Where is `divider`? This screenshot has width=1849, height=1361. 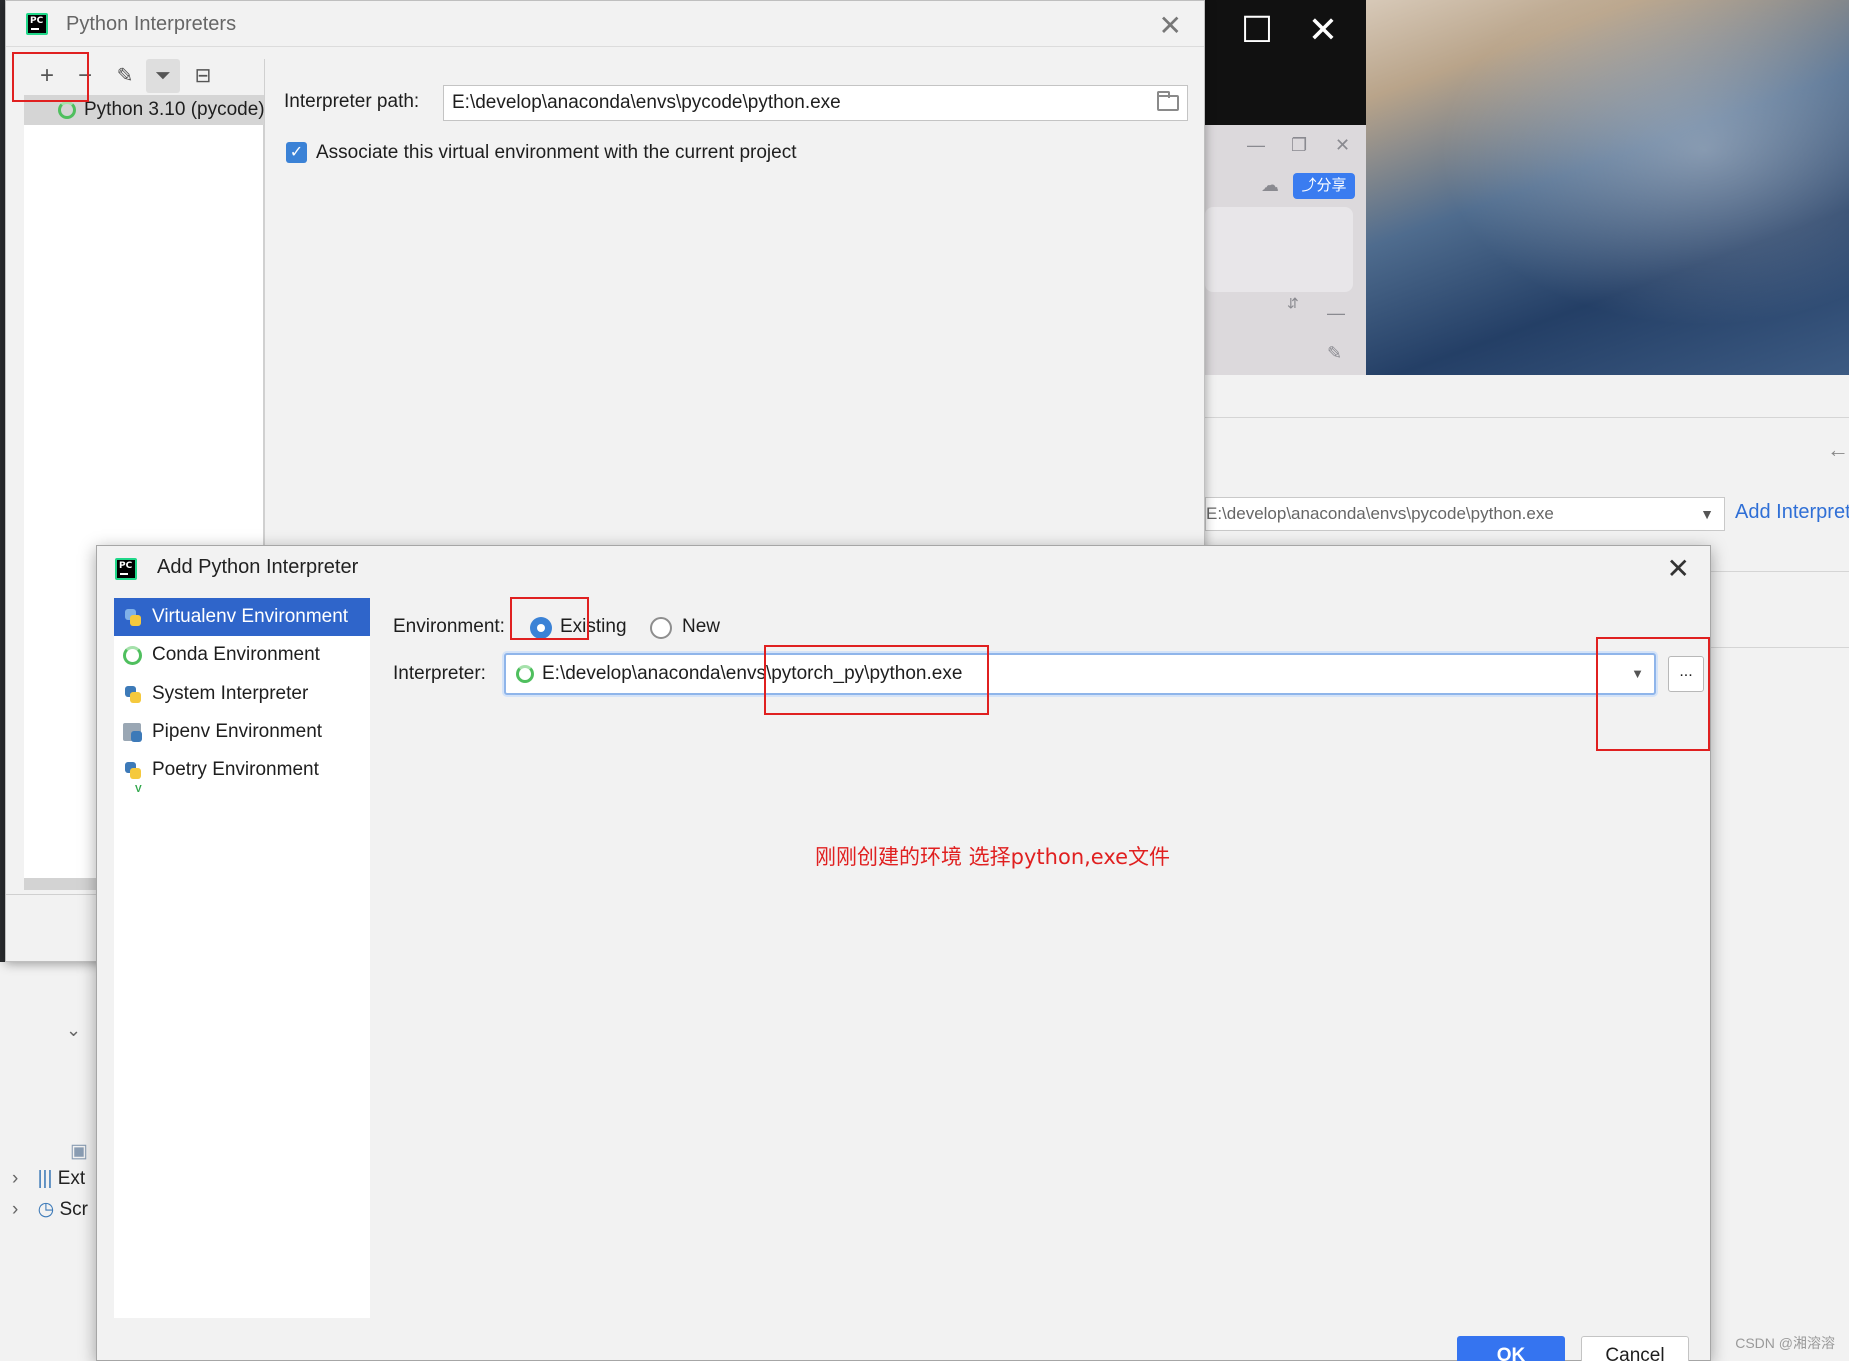 divider is located at coordinates (1527, 417).